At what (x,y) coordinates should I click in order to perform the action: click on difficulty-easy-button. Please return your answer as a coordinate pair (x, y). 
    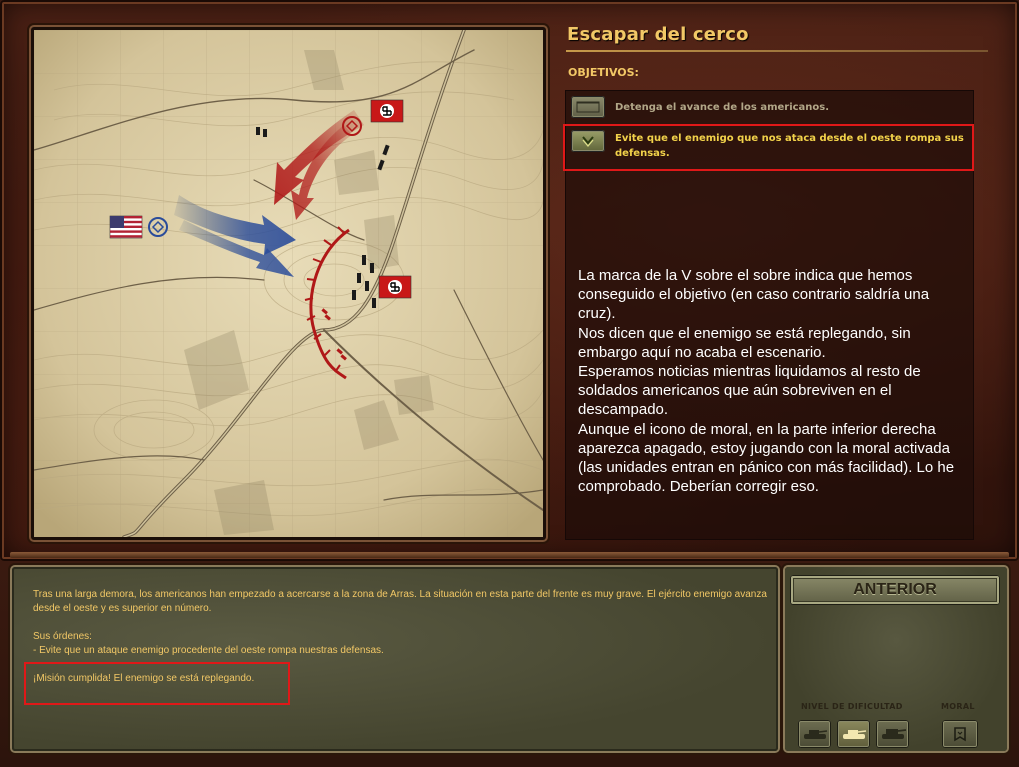
    Looking at the image, I should click on (814, 734).